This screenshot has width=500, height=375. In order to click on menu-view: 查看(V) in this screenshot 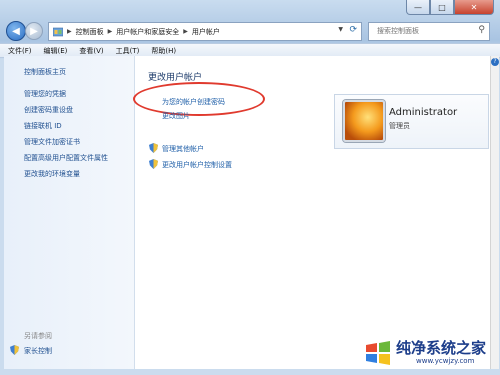, I will do `click(91, 51)`.